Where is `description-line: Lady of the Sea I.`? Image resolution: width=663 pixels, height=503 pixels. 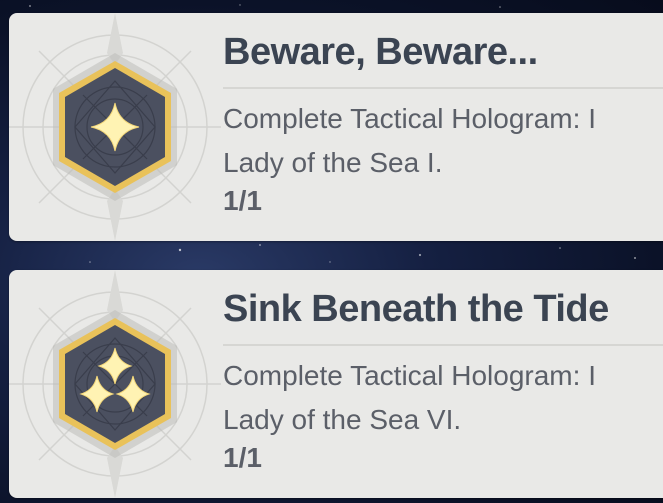 description-line: Lady of the Sea I. is located at coordinates (333, 162).